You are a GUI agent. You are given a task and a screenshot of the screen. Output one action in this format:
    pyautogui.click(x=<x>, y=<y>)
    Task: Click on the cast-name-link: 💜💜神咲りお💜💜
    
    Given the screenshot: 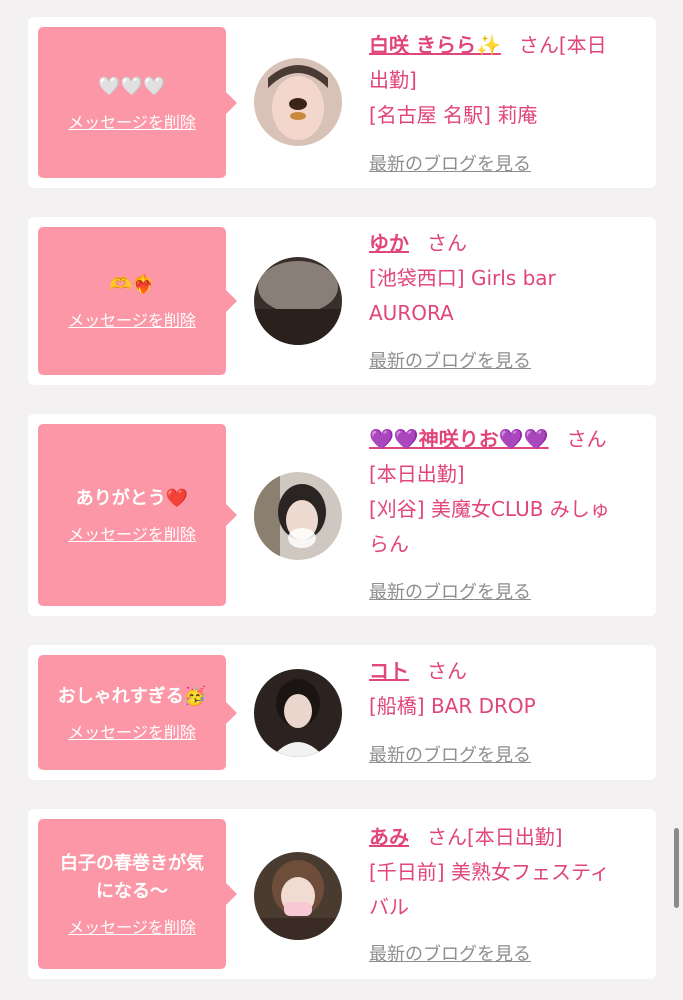 What is the action you would take?
    pyautogui.click(x=459, y=439)
    